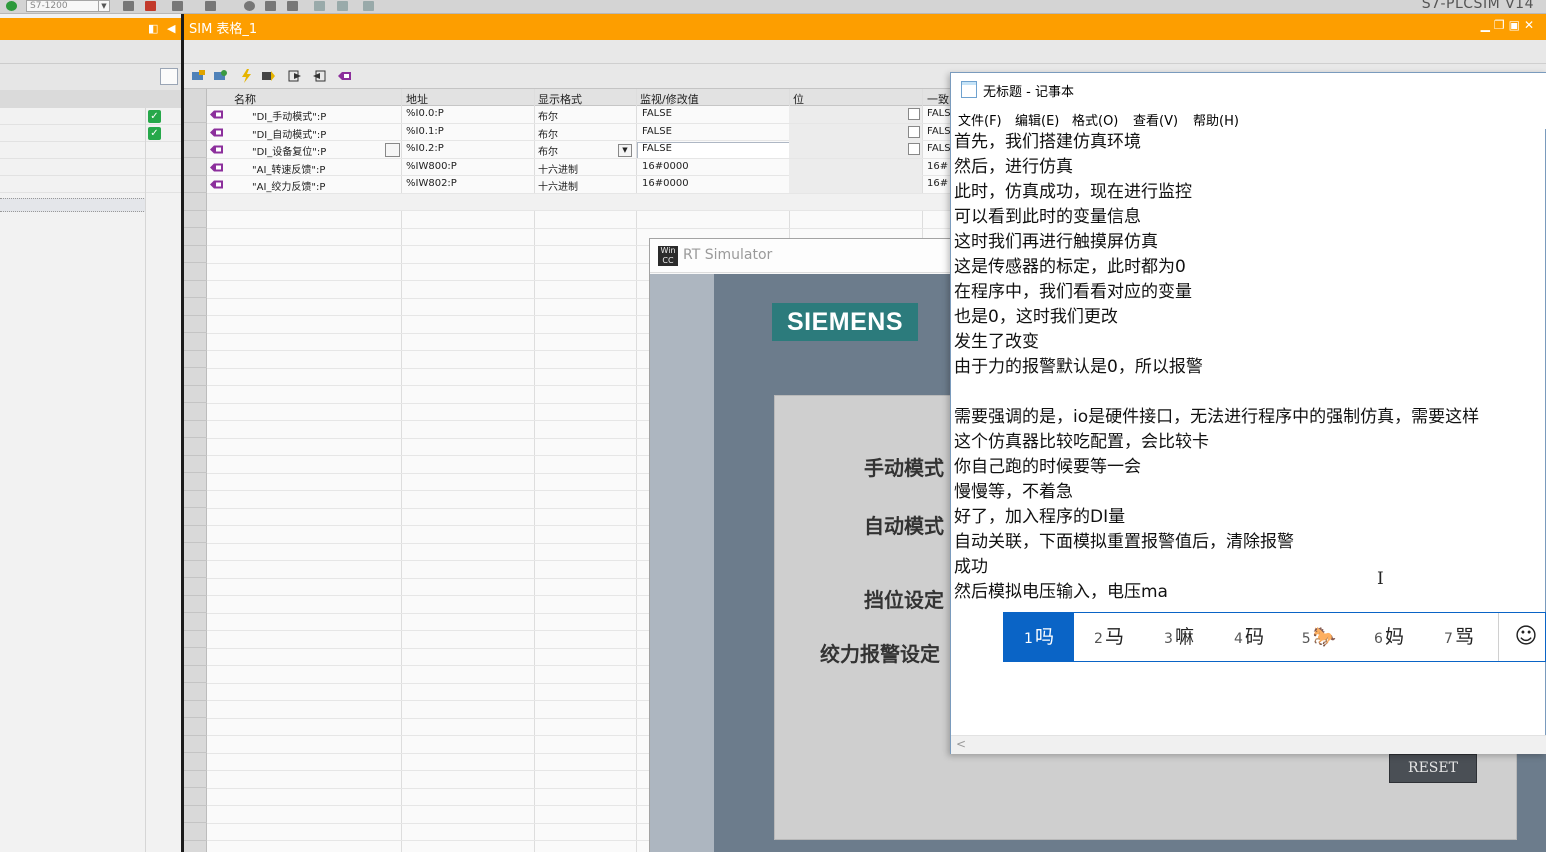  Describe the element at coordinates (318, 76) in the screenshot. I see `import-icon` at that location.